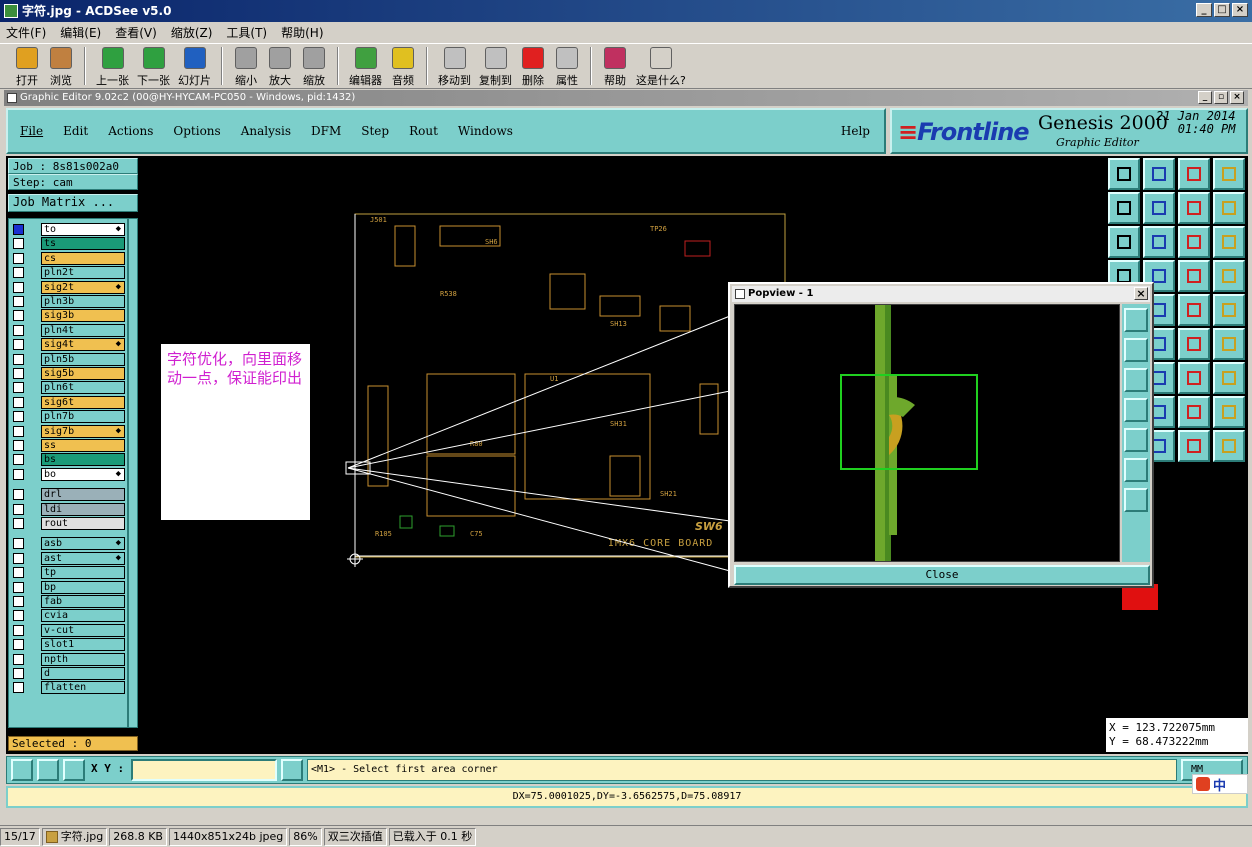 The height and width of the screenshot is (847, 1252). Describe the element at coordinates (1229, 208) in the screenshot. I see `s-icon` at that location.